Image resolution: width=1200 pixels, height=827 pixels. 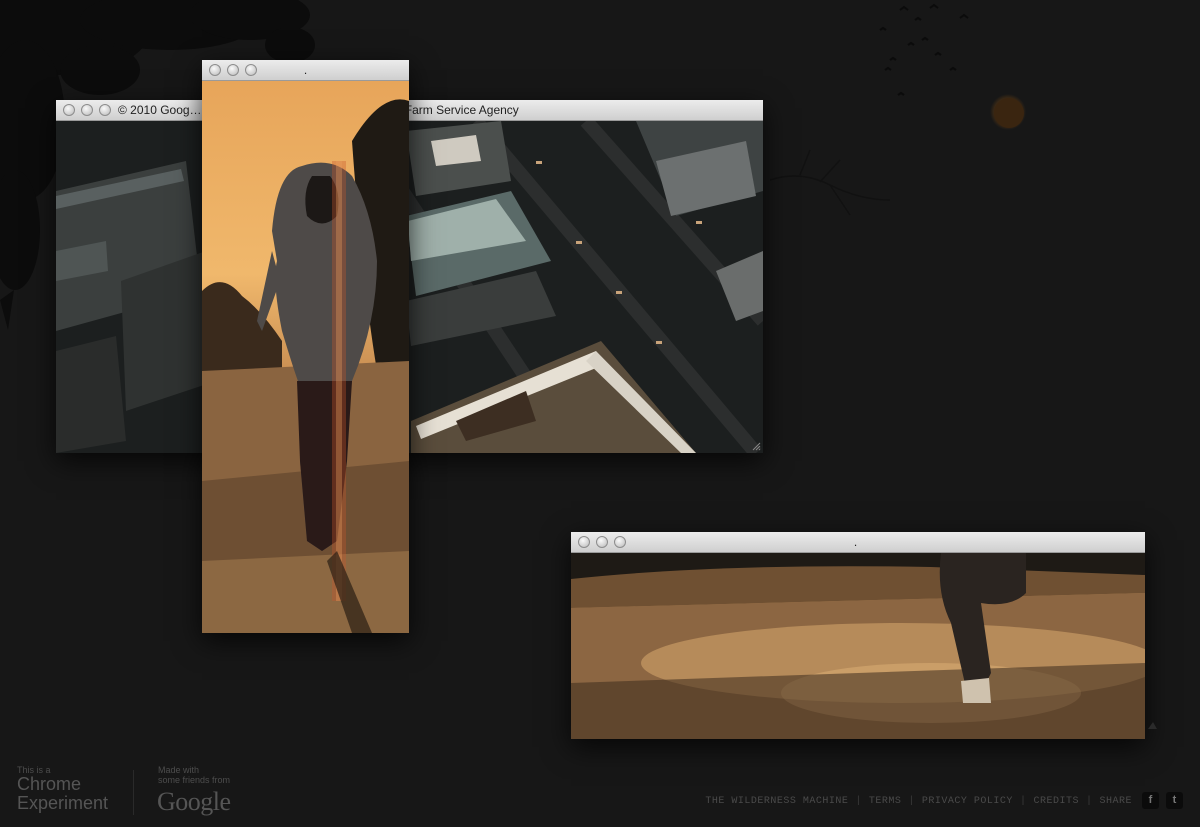 I want to click on made-with-text: Made with some friends from, so click(x=194, y=775).